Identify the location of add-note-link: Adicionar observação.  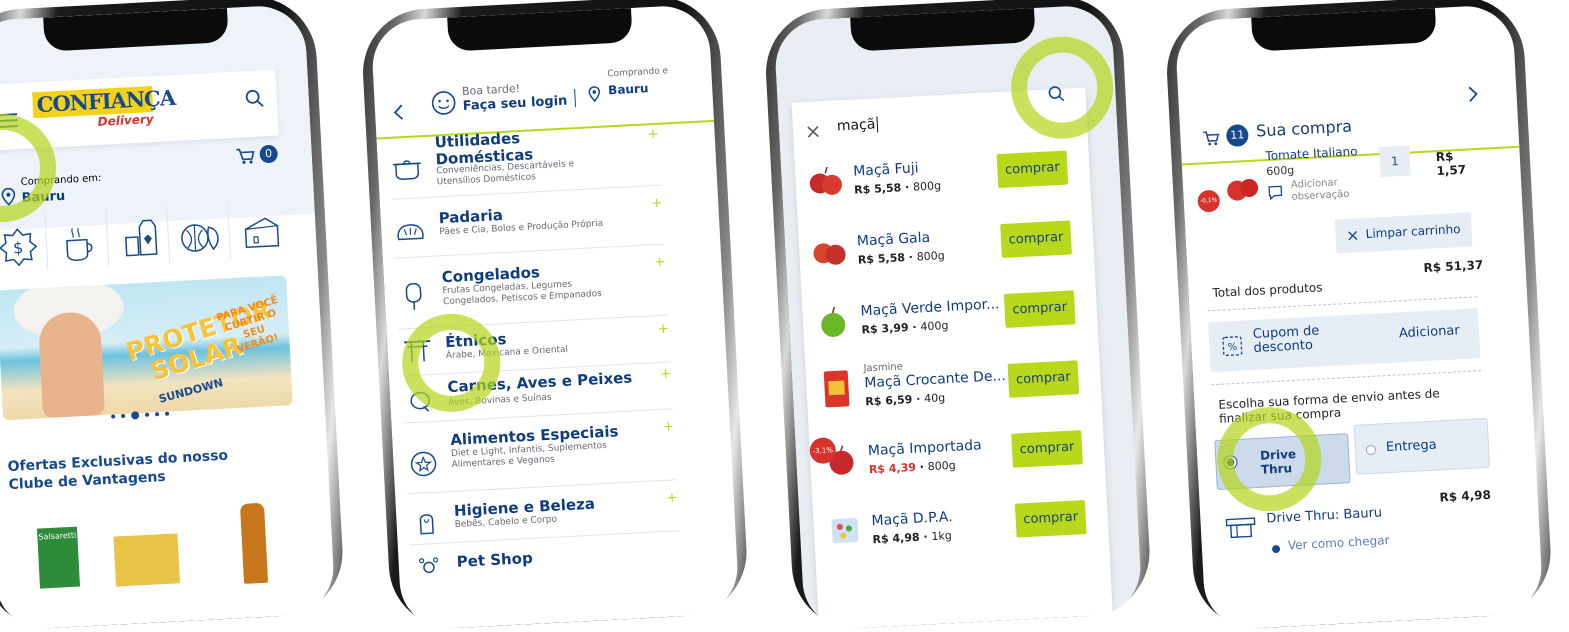
(1331, 190).